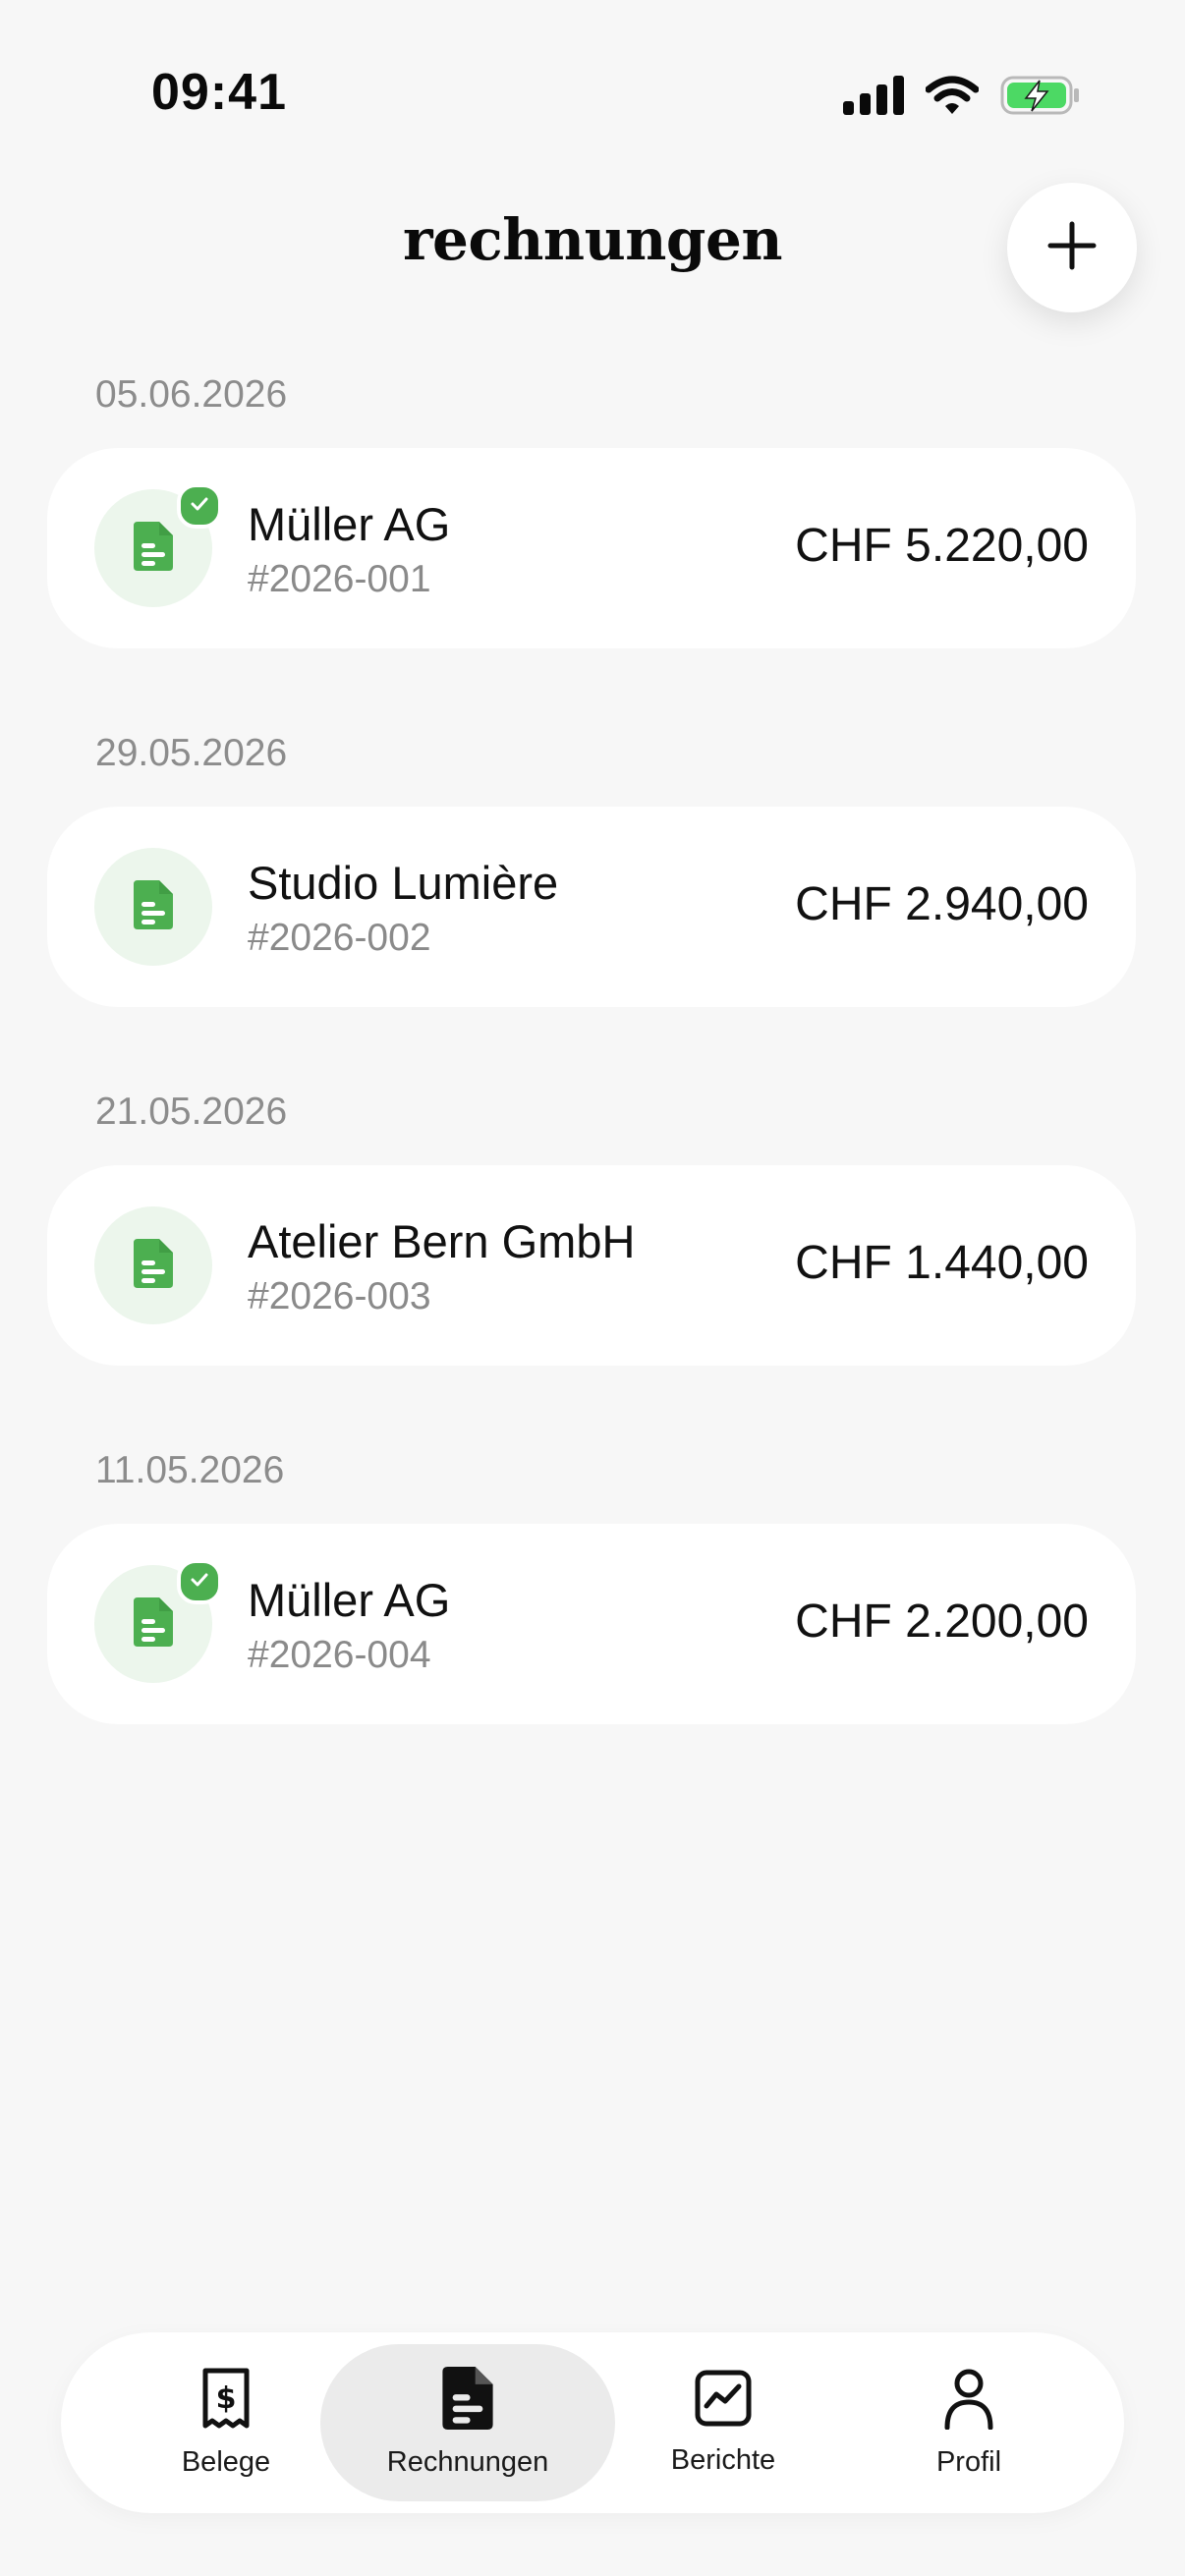 This screenshot has width=1185, height=2576. I want to click on status-icons, so click(962, 98).